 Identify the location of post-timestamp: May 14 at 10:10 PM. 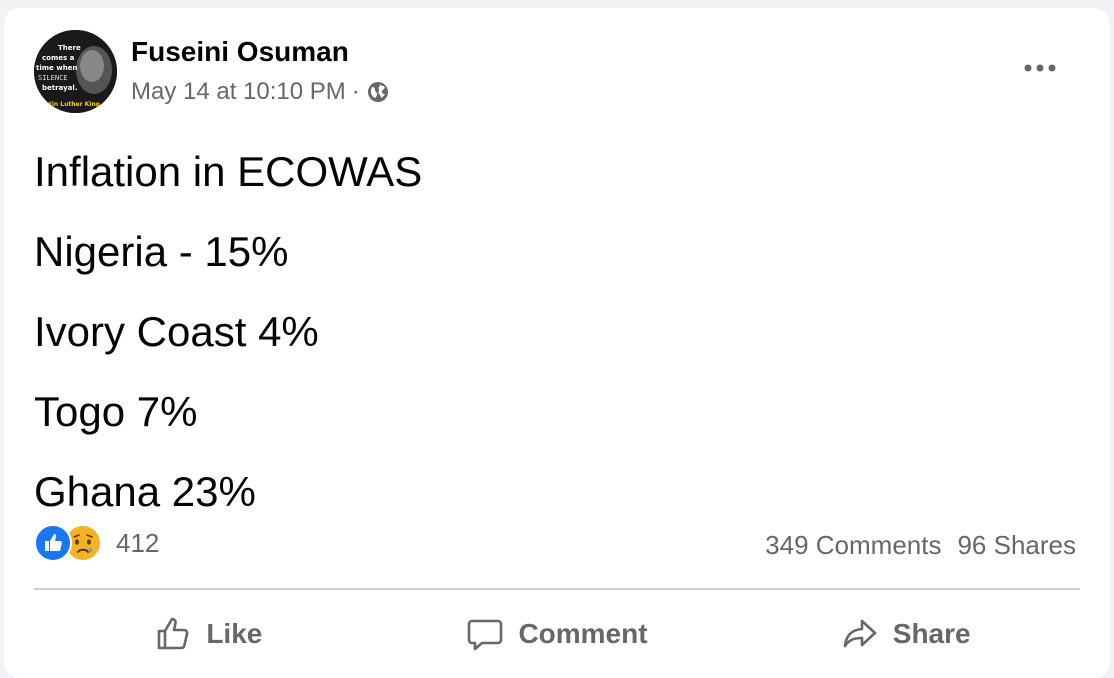
(238, 92).